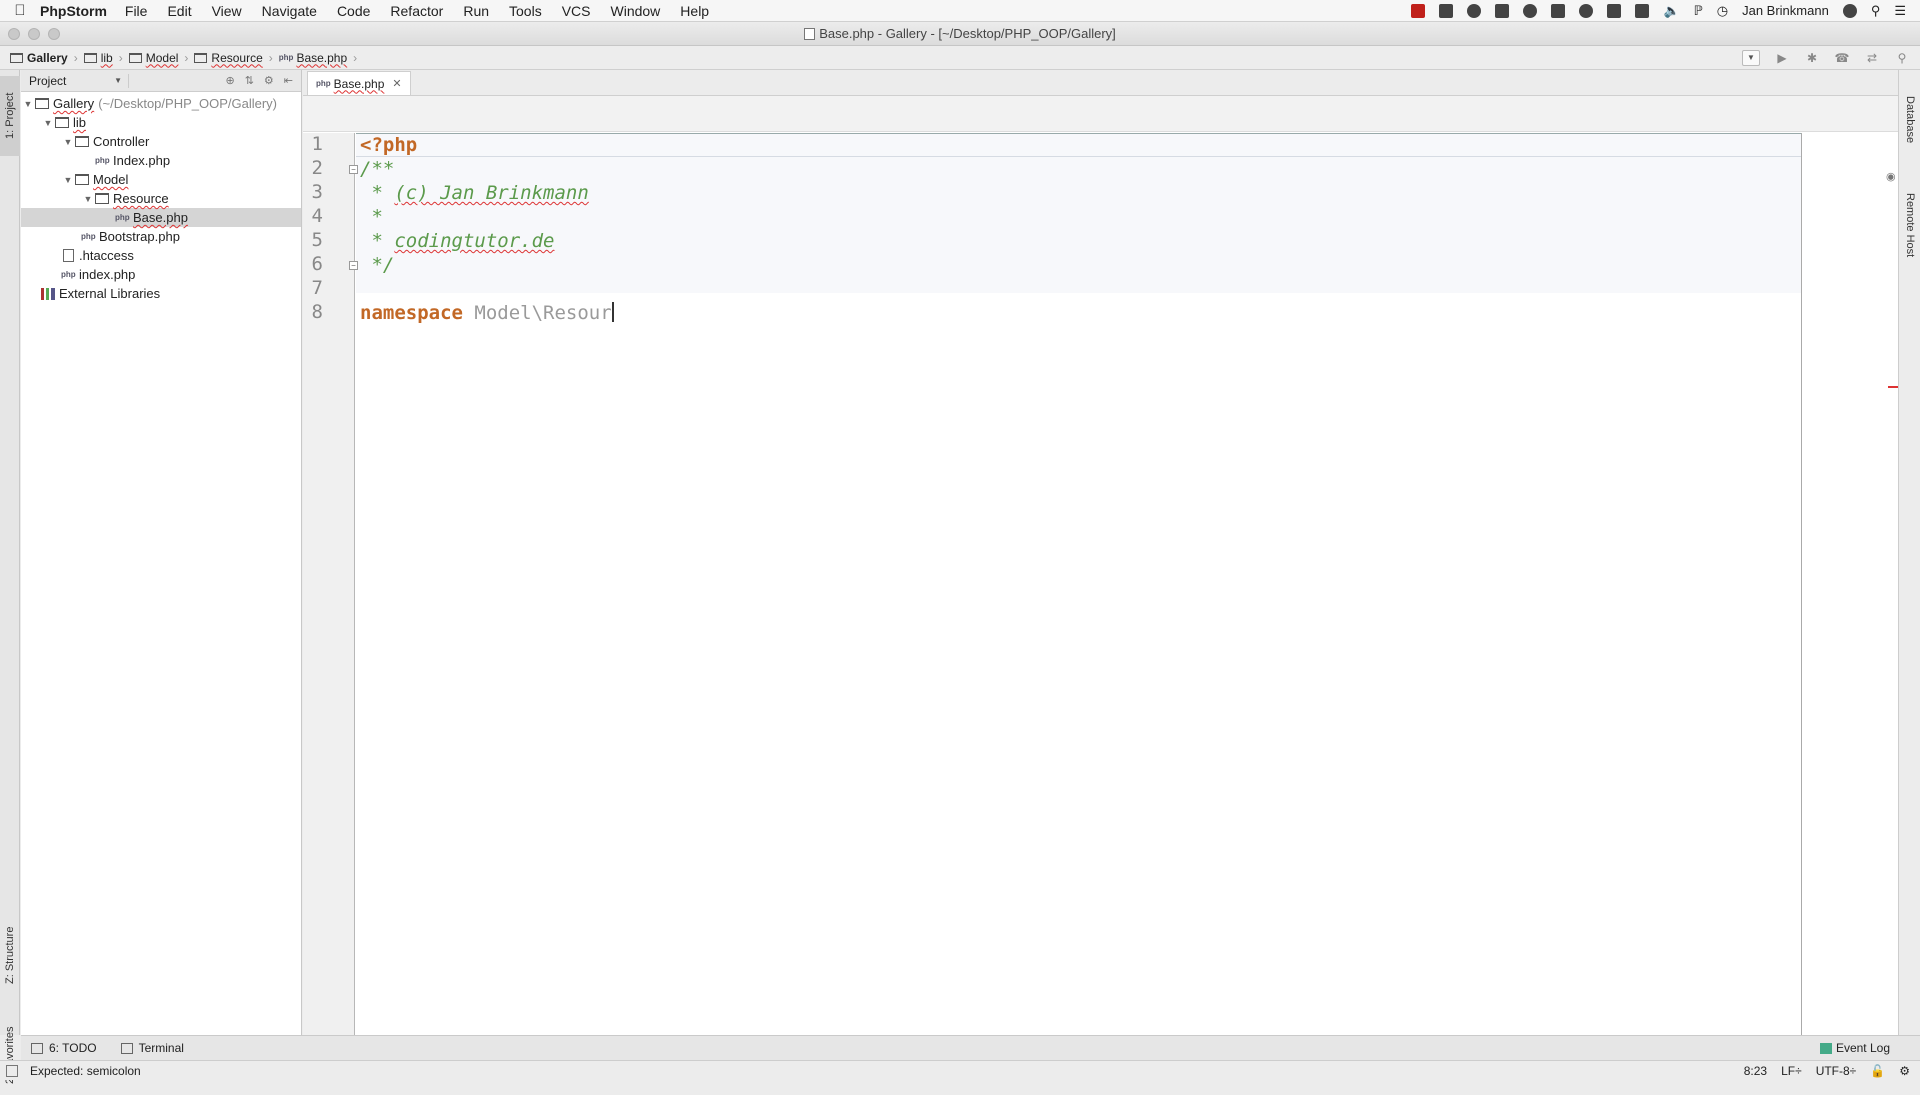  What do you see at coordinates (1910, 225) in the screenshot?
I see `tool-tab-remote-host: Remote Host` at bounding box center [1910, 225].